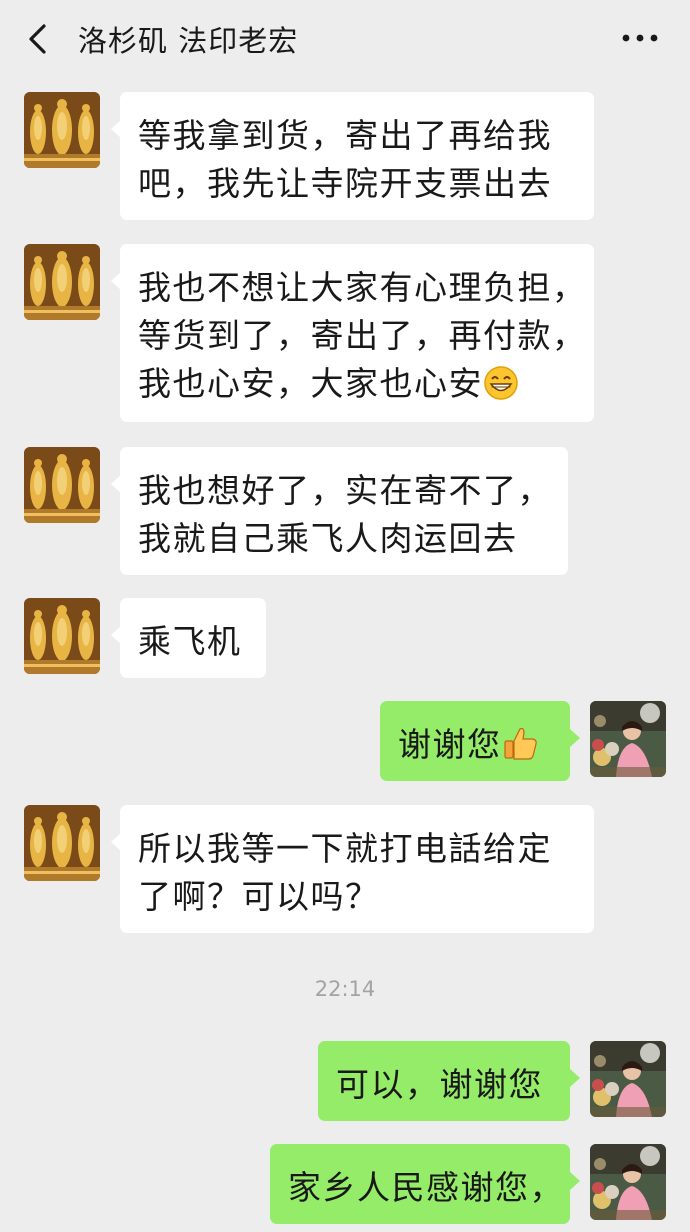 Image resolution: width=690 pixels, height=1232 pixels. I want to click on message-line: 所以我等一下就打电話给定, so click(345, 848).